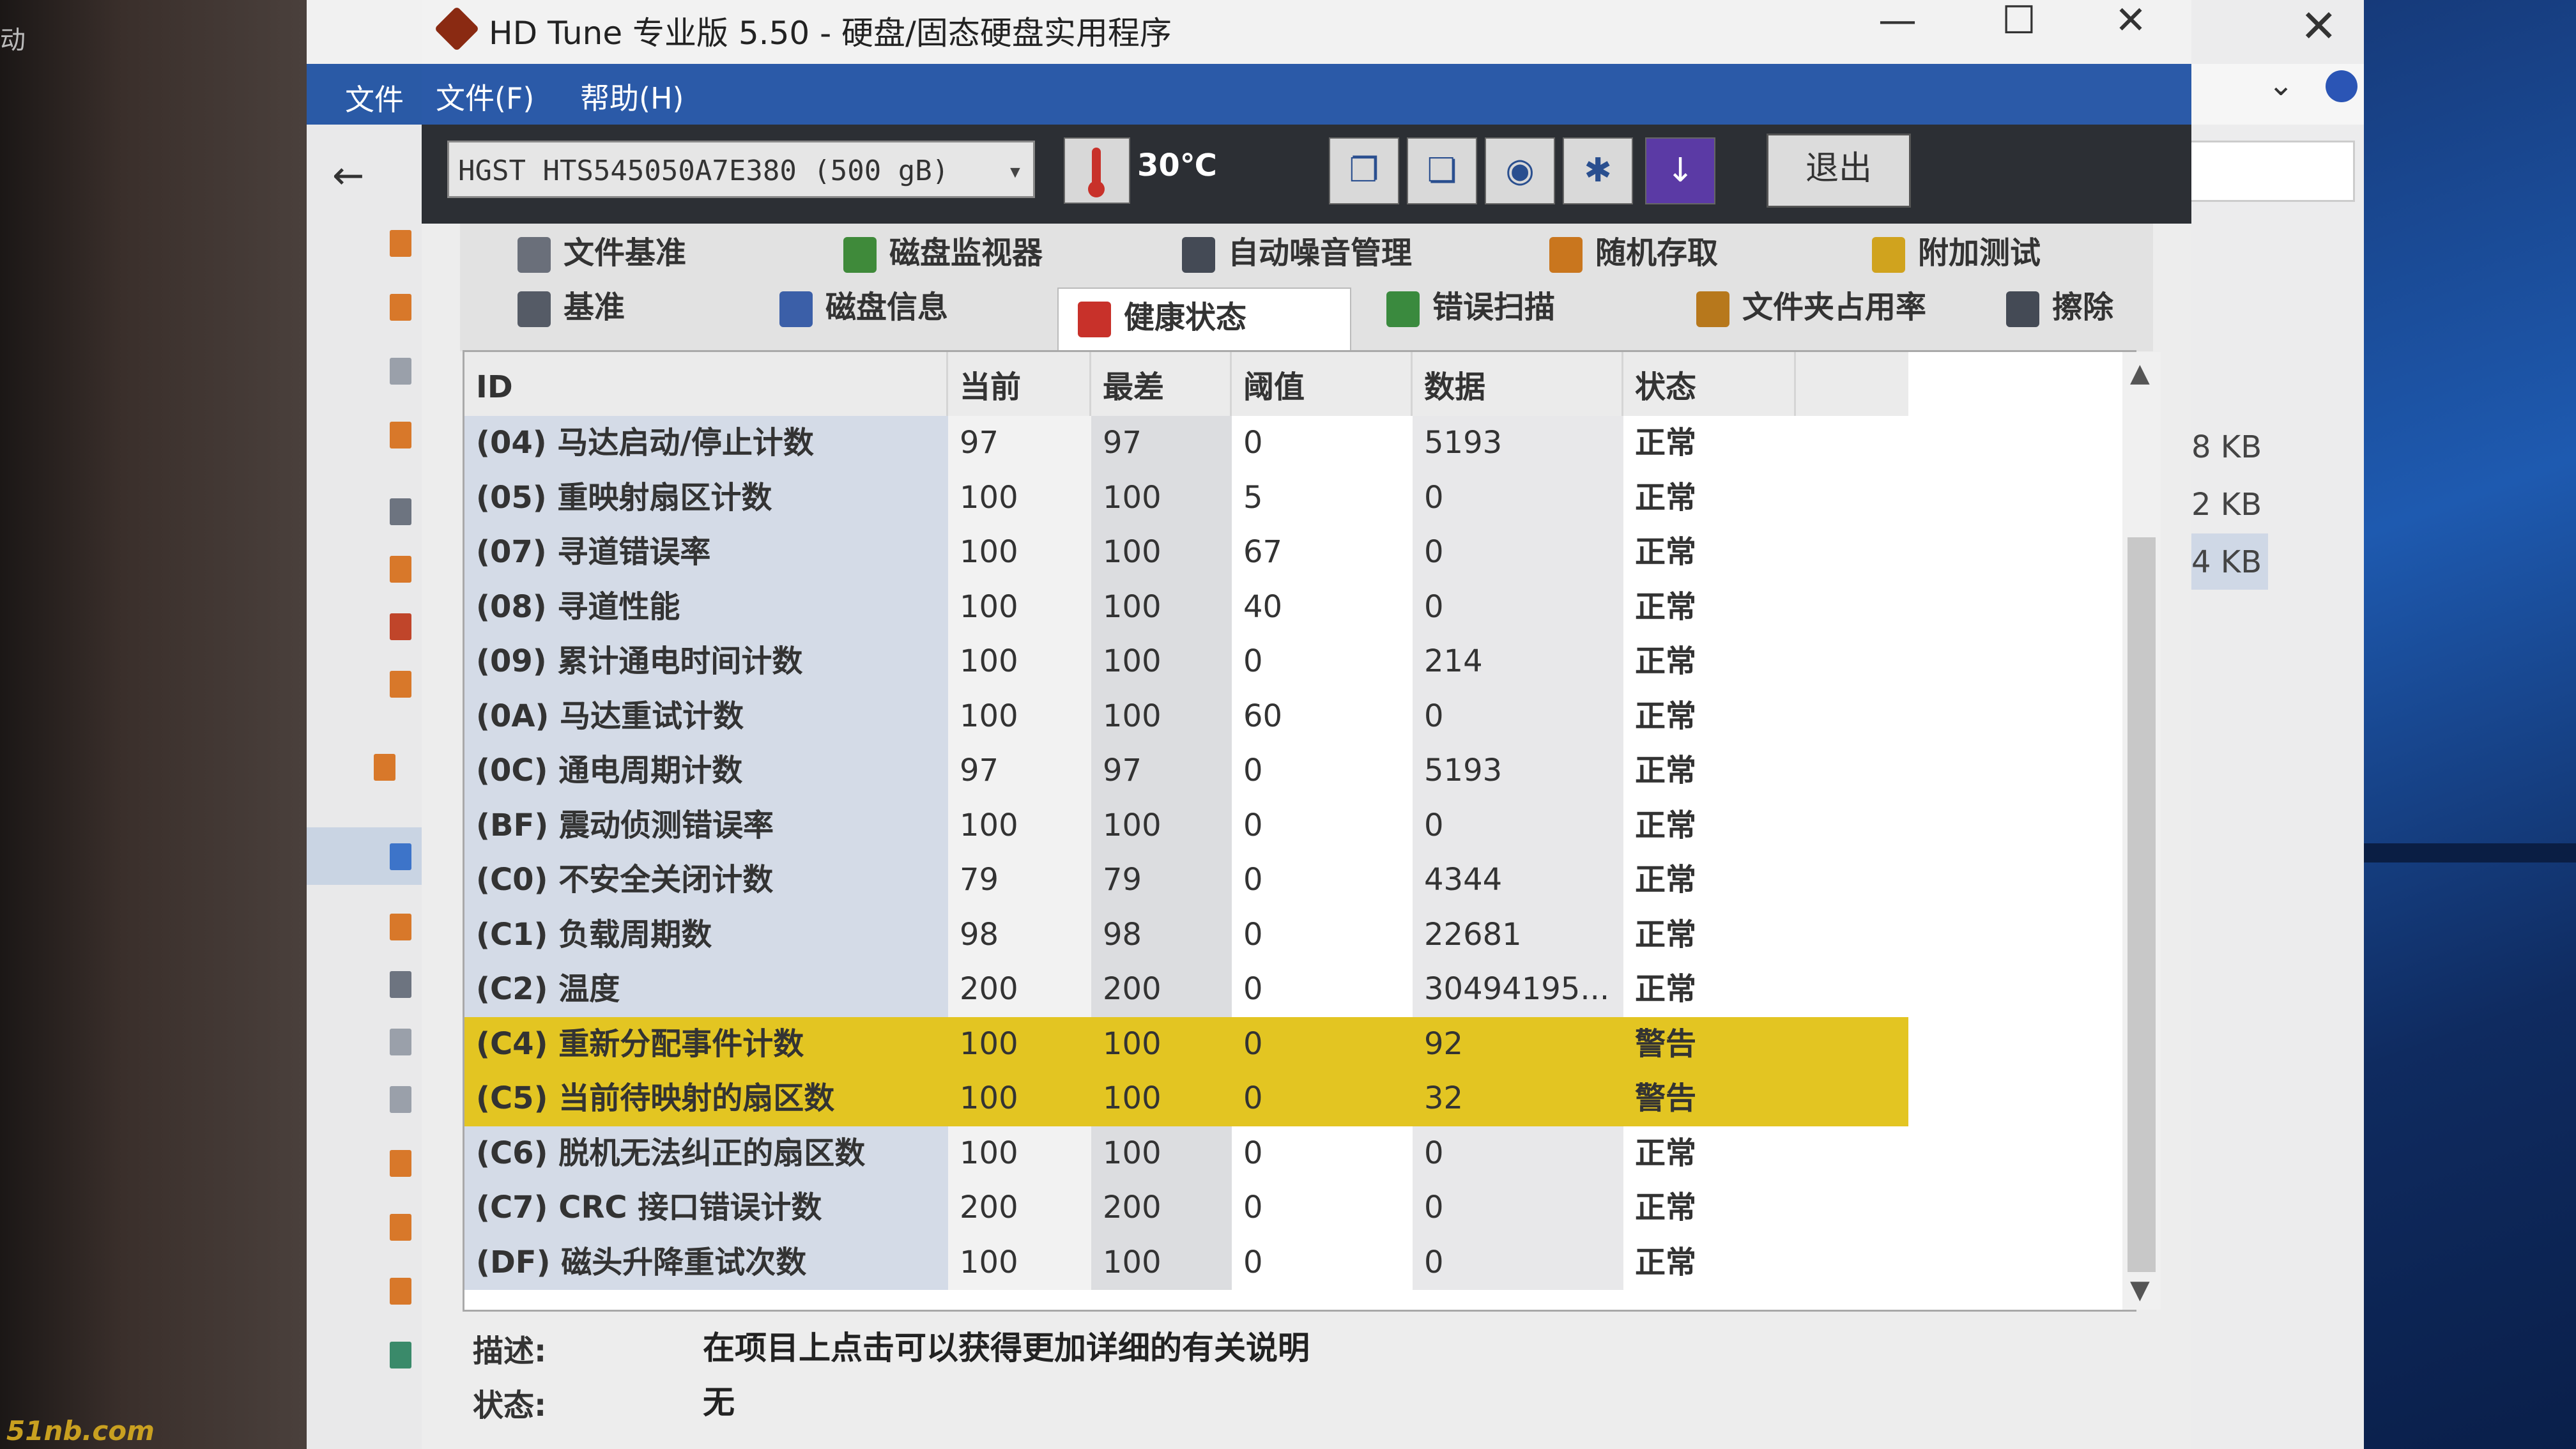  What do you see at coordinates (1186, 497) in the screenshot?
I see `table-row: (05) 重映射扇区计数 100 100 5 0 正常` at bounding box center [1186, 497].